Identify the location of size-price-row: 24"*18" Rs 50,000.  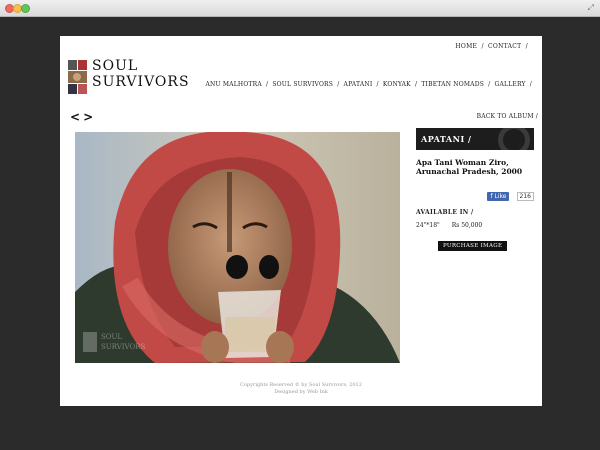
(475, 225).